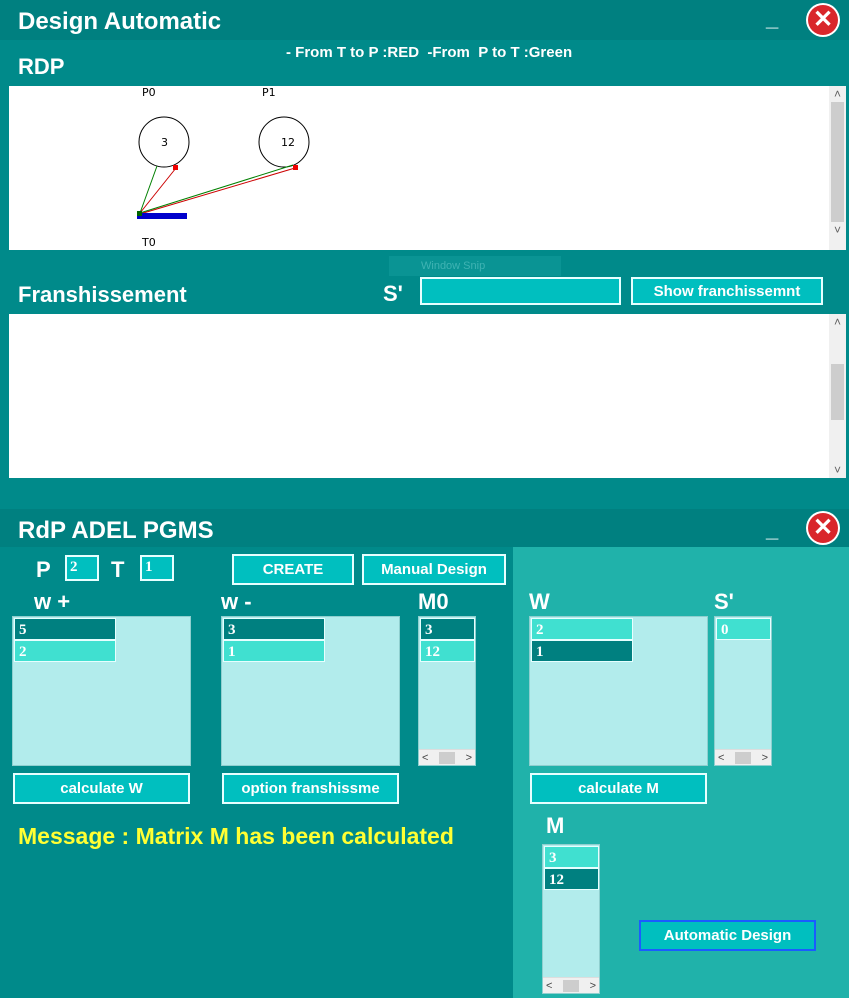 The width and height of the screenshot is (849, 998). I want to click on show-franchise-button: Show franchissemnt, so click(727, 291).